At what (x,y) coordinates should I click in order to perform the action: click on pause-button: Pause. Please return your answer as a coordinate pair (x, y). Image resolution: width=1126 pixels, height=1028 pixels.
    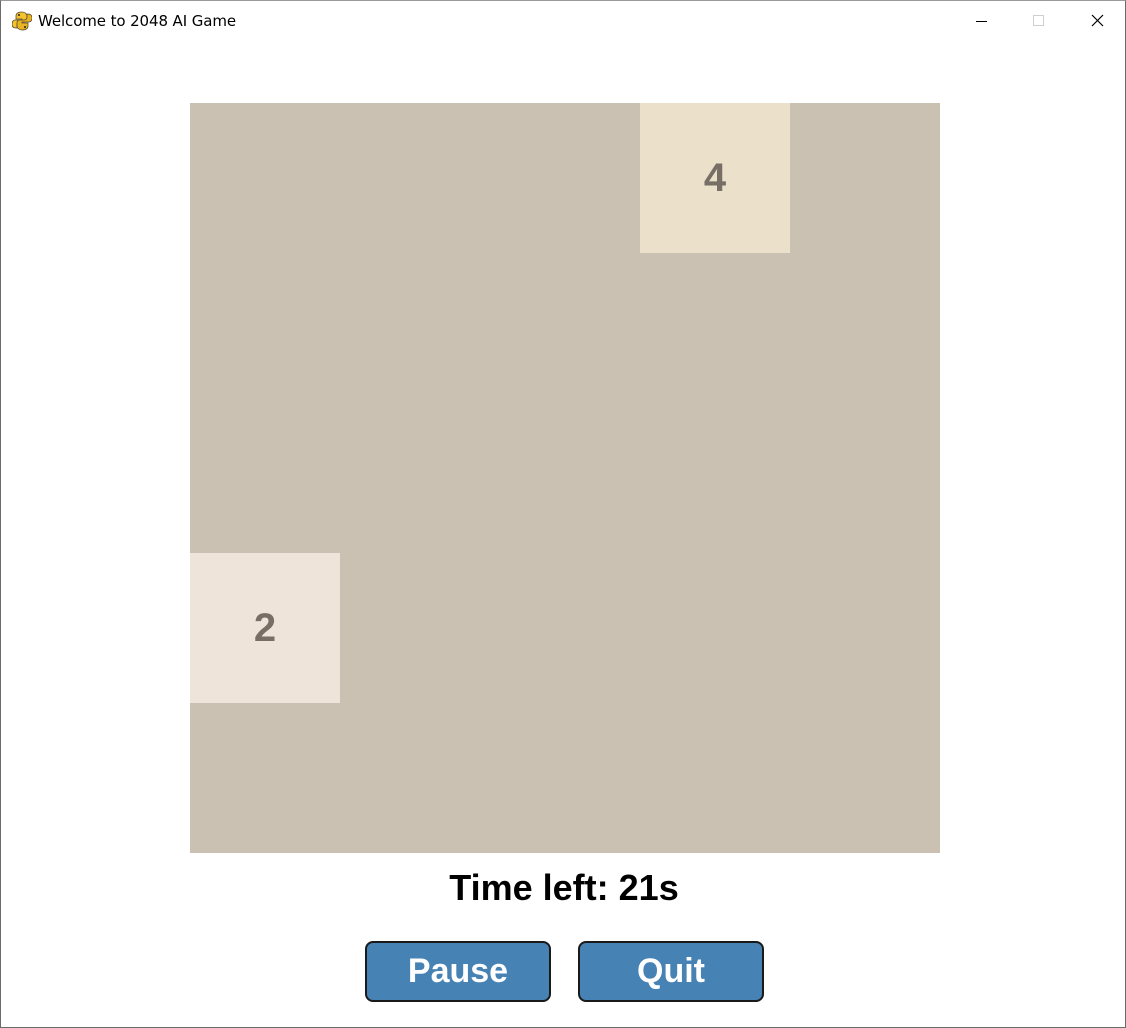
    Looking at the image, I should click on (458, 971).